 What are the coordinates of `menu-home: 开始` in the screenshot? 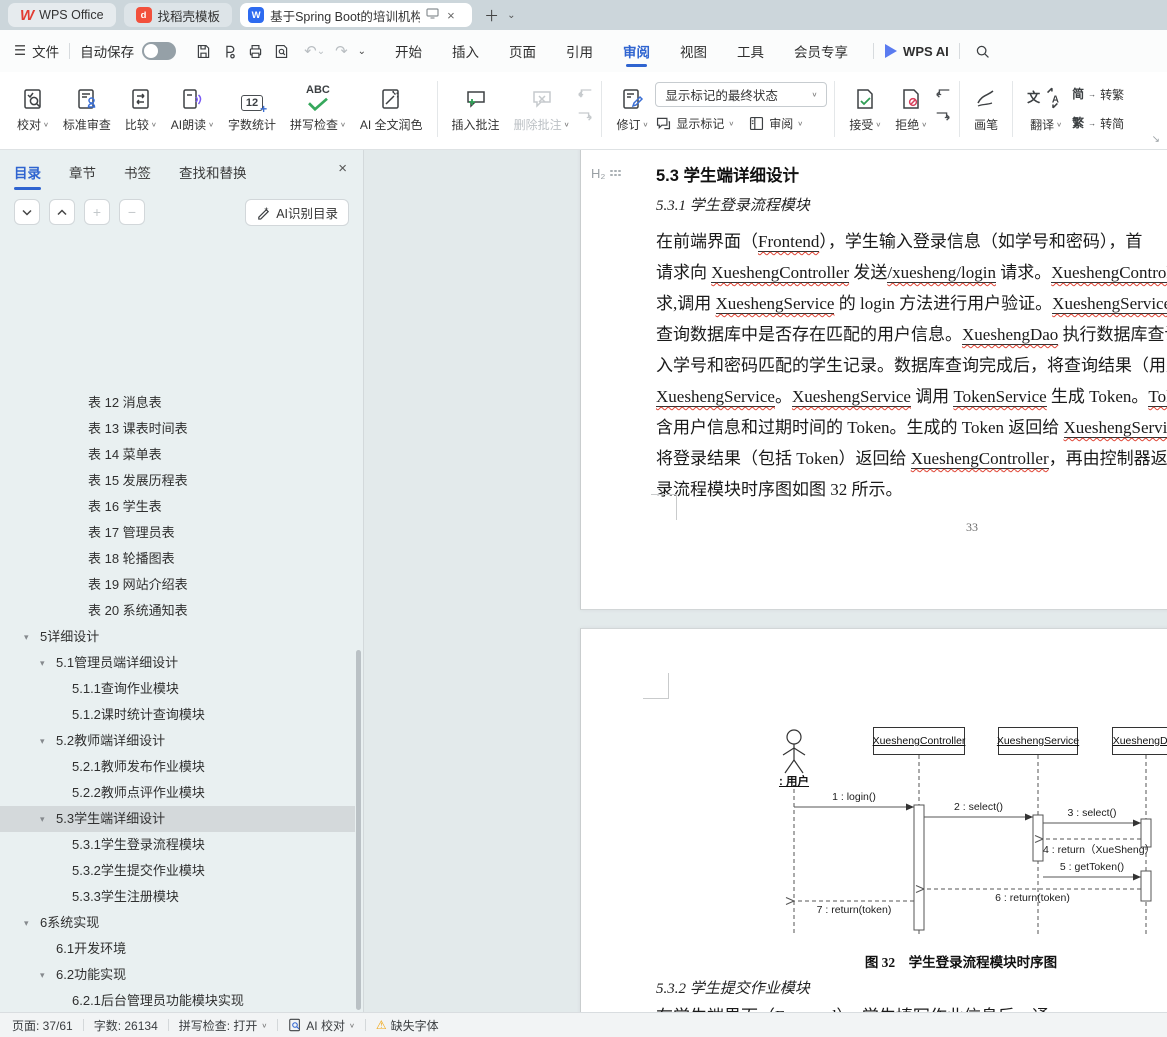 It's located at (408, 51).